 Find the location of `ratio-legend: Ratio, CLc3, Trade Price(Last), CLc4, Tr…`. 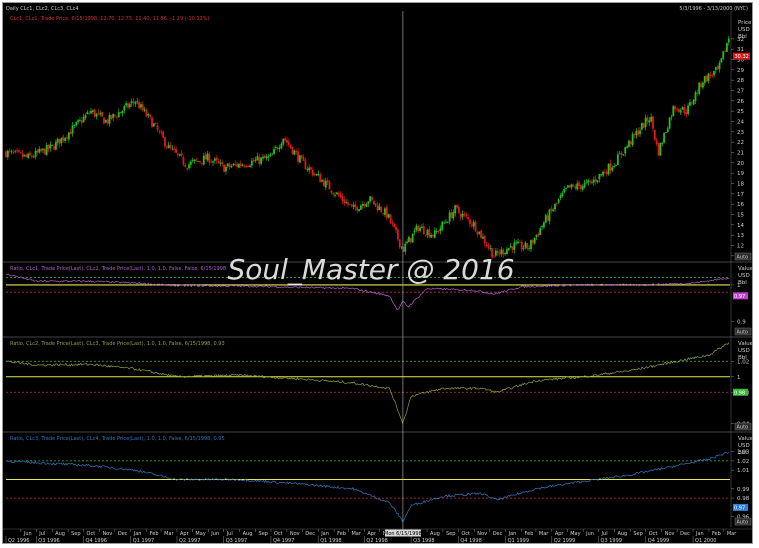

ratio-legend: Ratio, CLc3, Trade Price(Last), CLc4, Tr… is located at coordinates (117, 439).